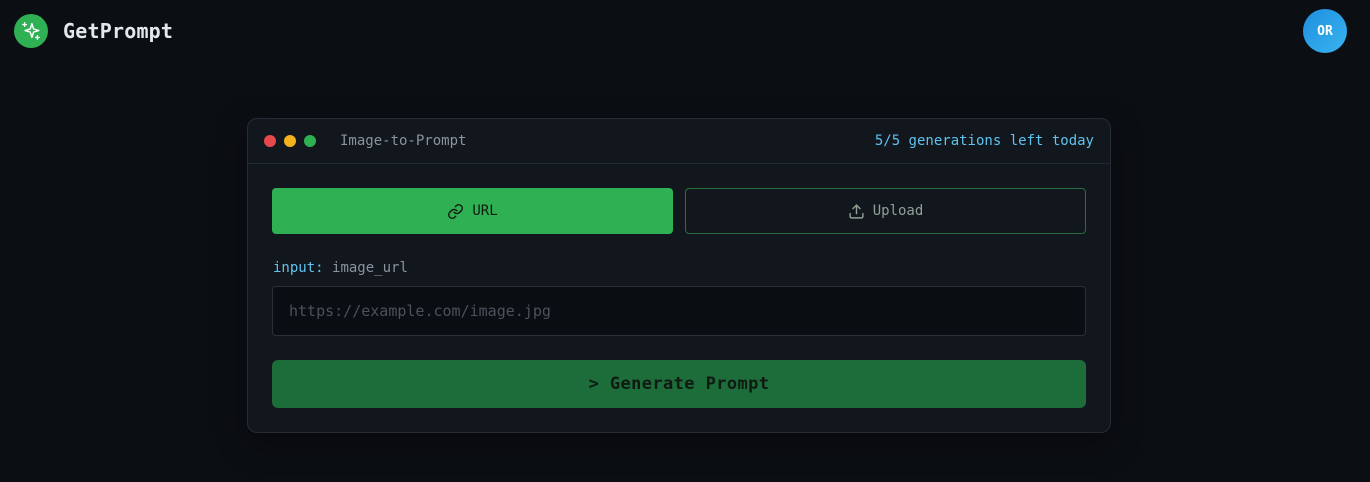 The width and height of the screenshot is (1370, 482). Describe the element at coordinates (310, 141) in the screenshot. I see `window-dot-green` at that location.